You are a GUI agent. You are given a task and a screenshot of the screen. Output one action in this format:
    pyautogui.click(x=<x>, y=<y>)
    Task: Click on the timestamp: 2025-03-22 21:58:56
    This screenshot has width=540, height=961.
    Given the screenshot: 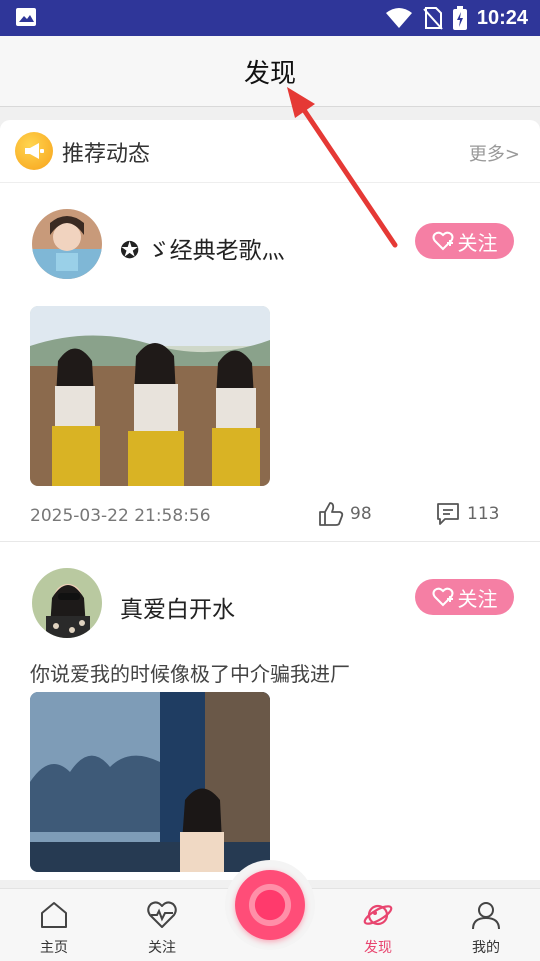 What is the action you would take?
    pyautogui.click(x=120, y=516)
    